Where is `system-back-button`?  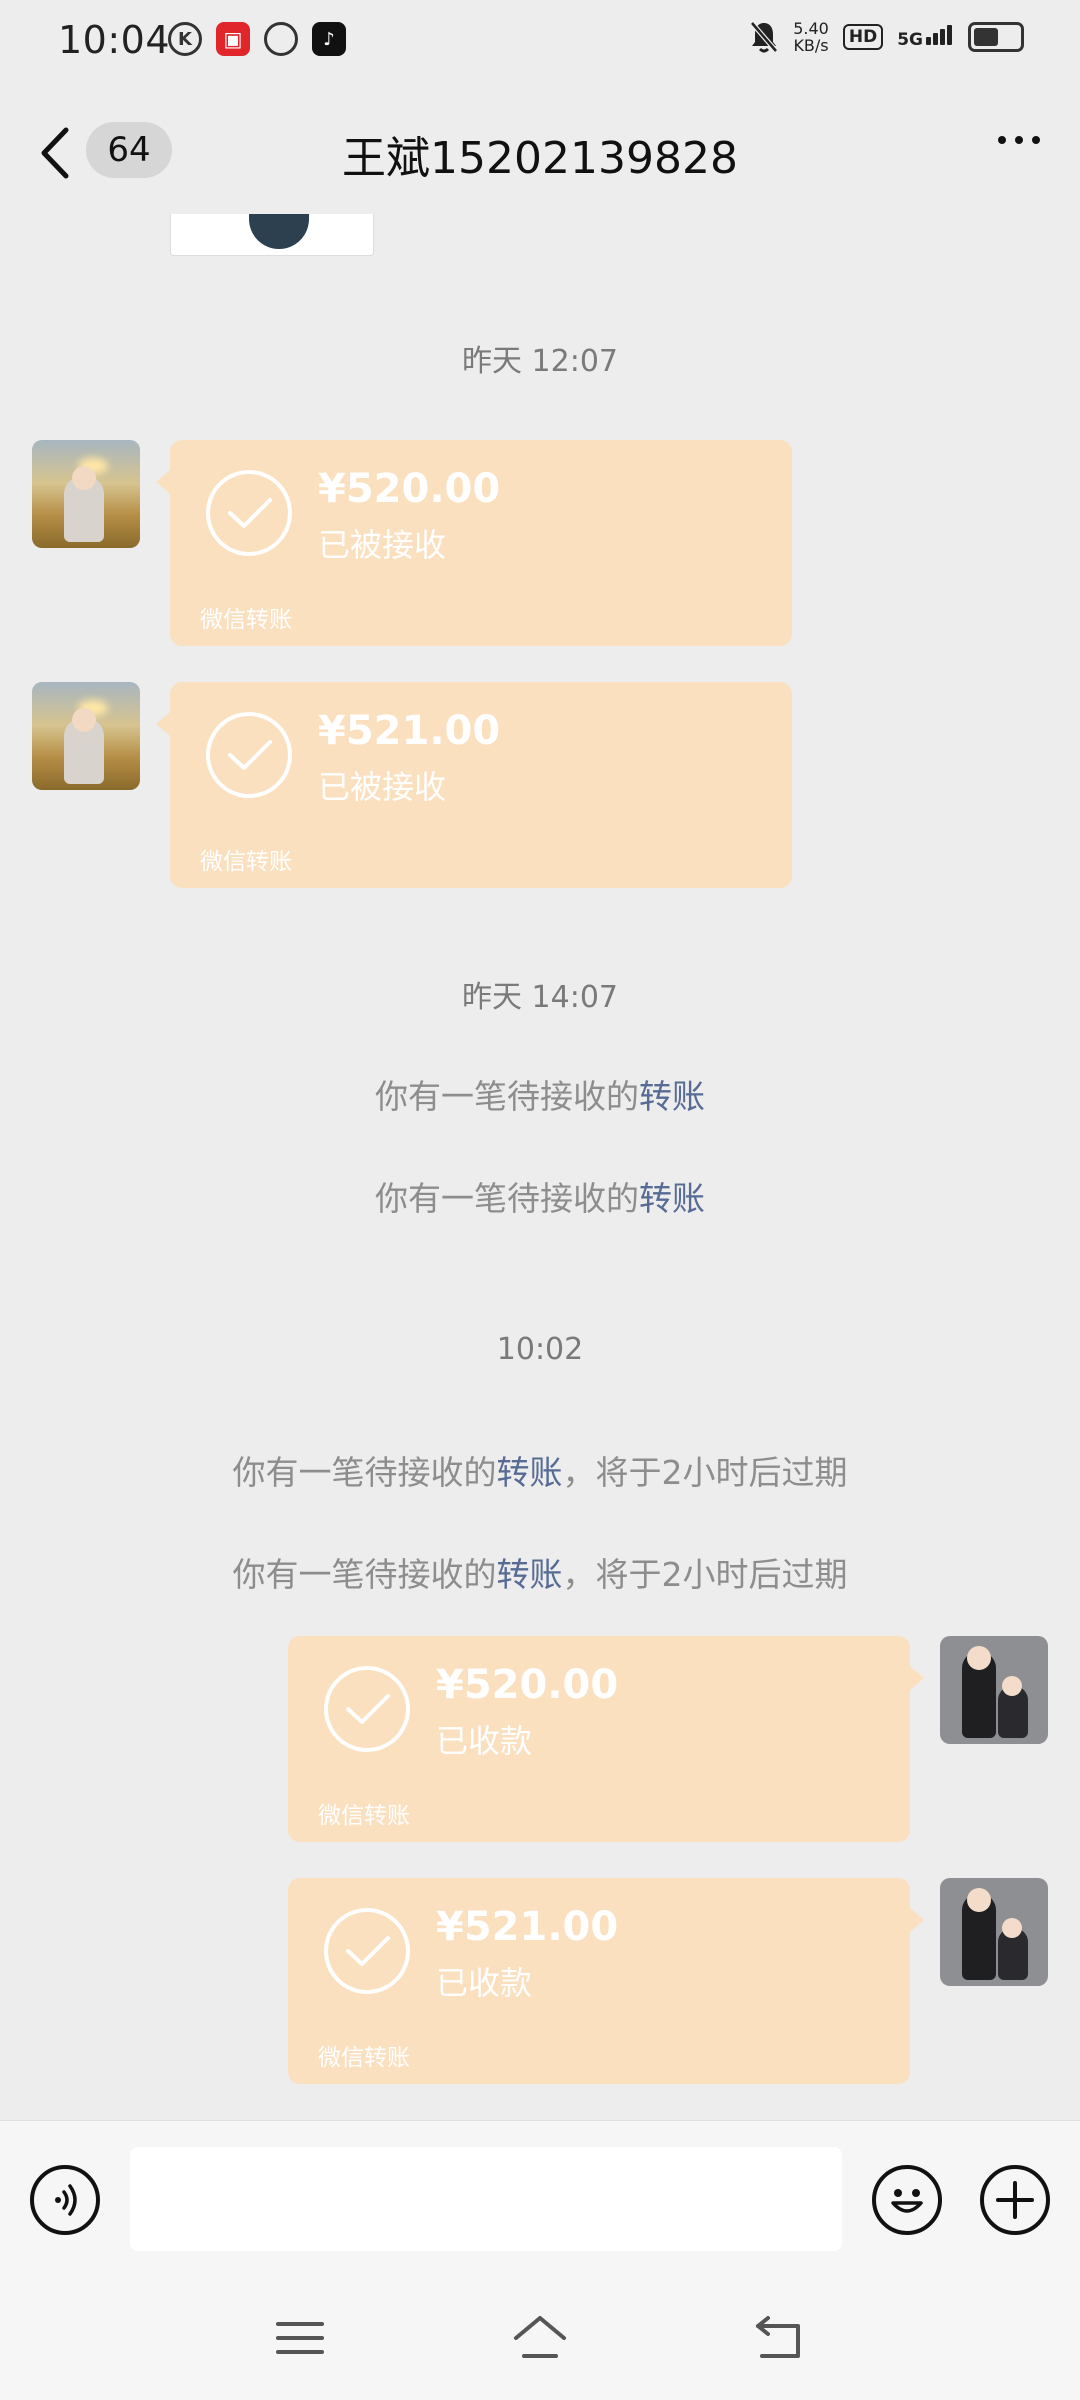 system-back-button is located at coordinates (780, 2338).